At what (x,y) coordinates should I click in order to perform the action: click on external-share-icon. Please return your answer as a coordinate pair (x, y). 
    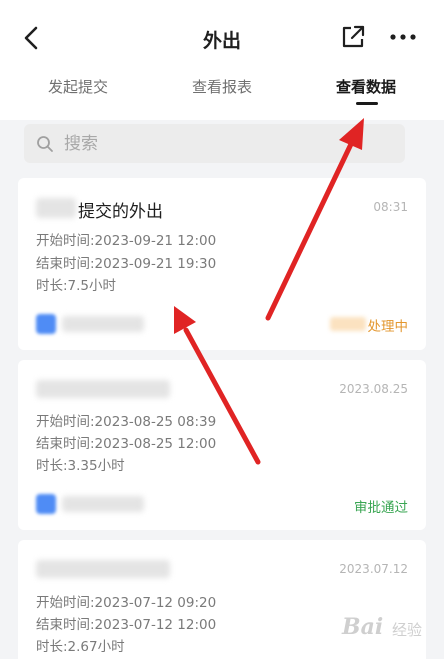
    Looking at the image, I should click on (353, 37).